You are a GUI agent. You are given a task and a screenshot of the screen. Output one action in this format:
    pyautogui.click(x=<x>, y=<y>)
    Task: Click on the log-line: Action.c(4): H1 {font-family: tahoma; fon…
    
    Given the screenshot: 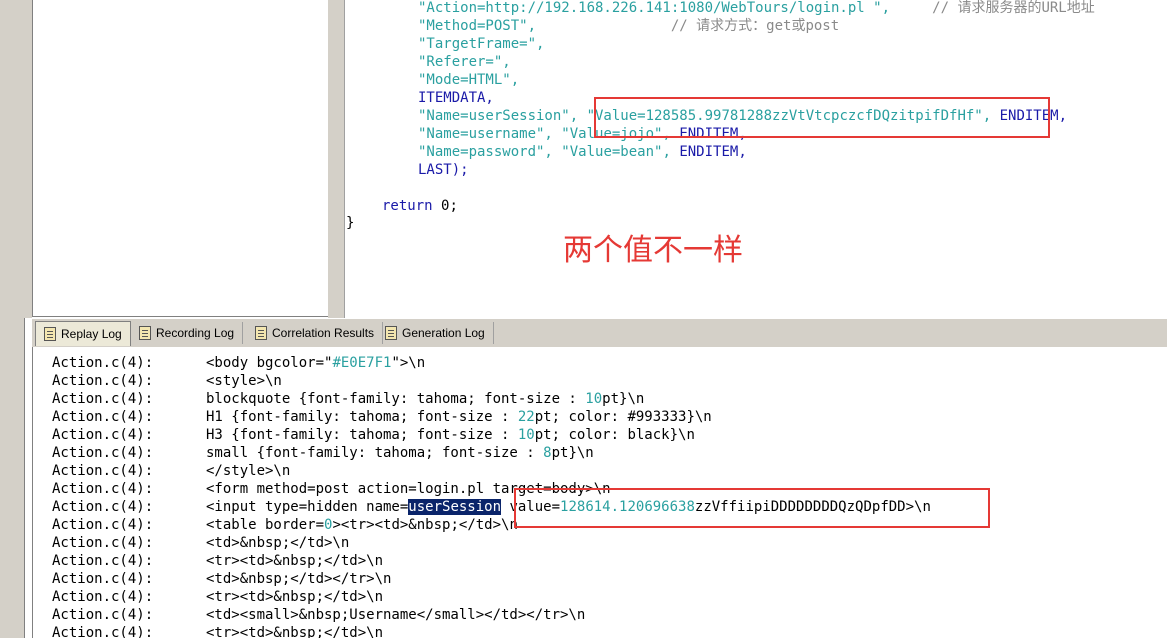 What is the action you would take?
    pyautogui.click(x=382, y=417)
    